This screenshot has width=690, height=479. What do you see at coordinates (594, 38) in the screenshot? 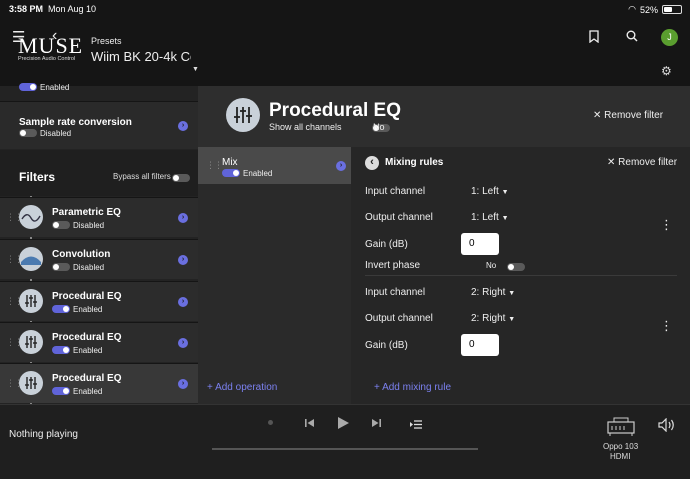
I see `bookmark-icon` at bounding box center [594, 38].